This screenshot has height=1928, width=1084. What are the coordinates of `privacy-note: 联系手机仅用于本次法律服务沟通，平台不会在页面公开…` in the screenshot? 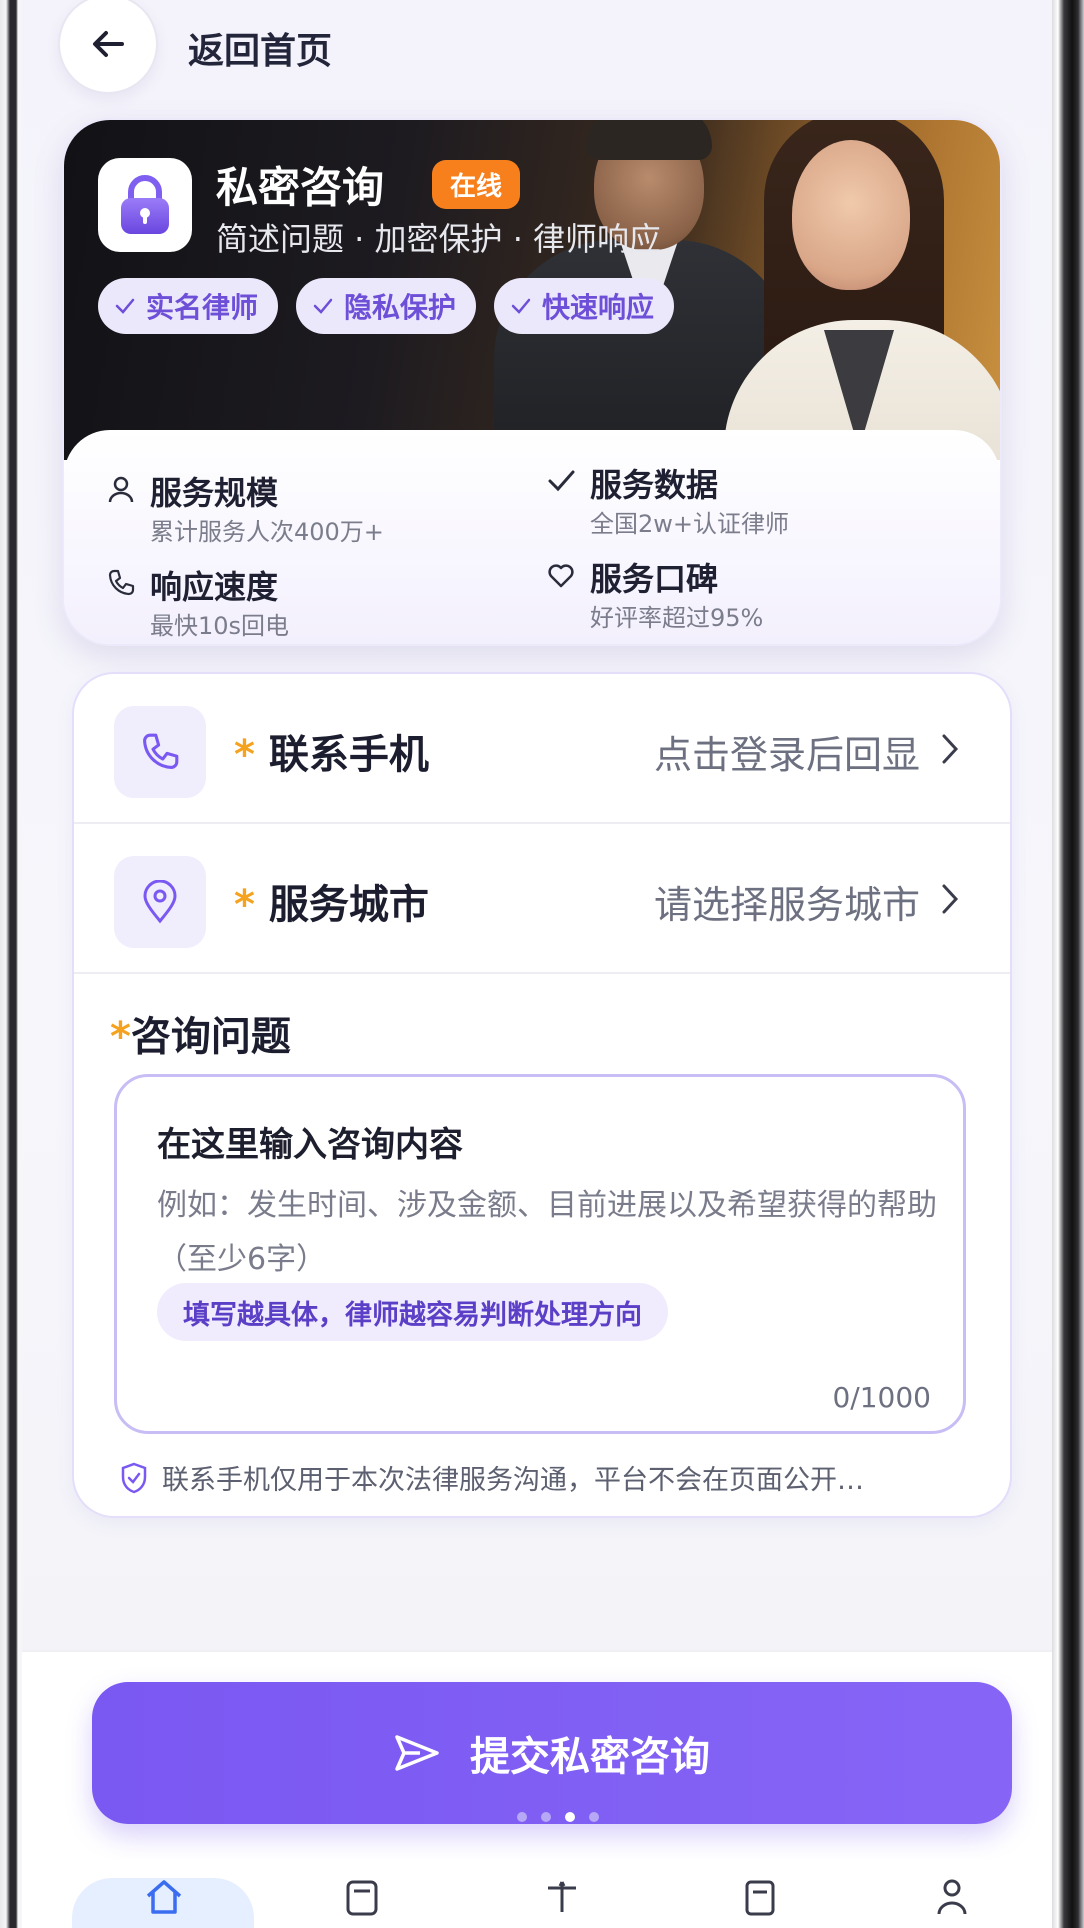 It's located at (492, 1477).